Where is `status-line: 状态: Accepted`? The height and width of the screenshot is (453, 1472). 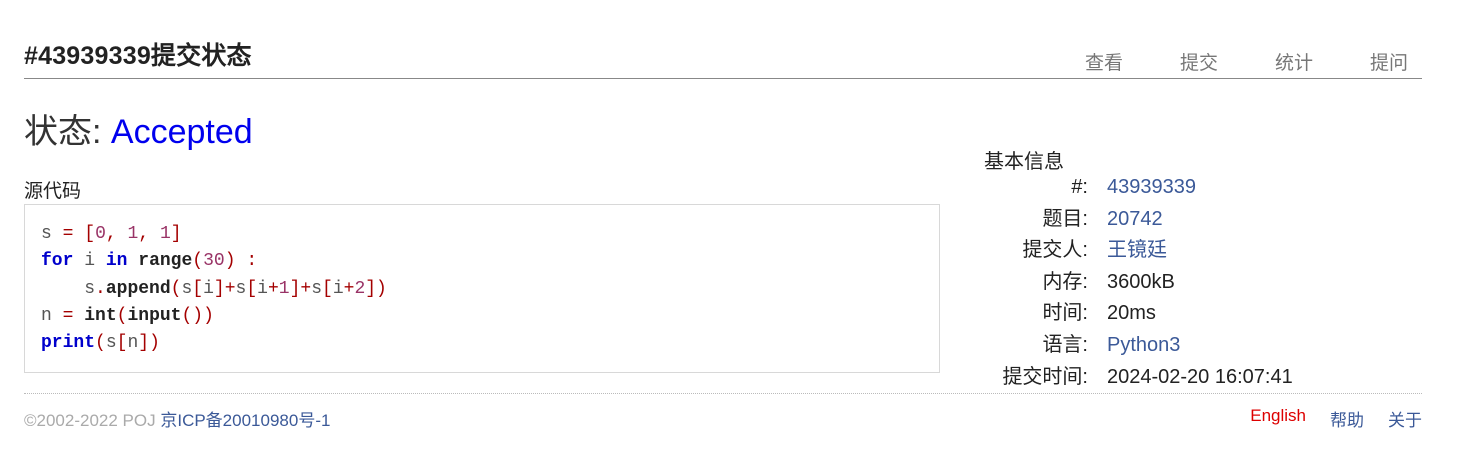
status-line: 状态: Accepted is located at coordinates (138, 128).